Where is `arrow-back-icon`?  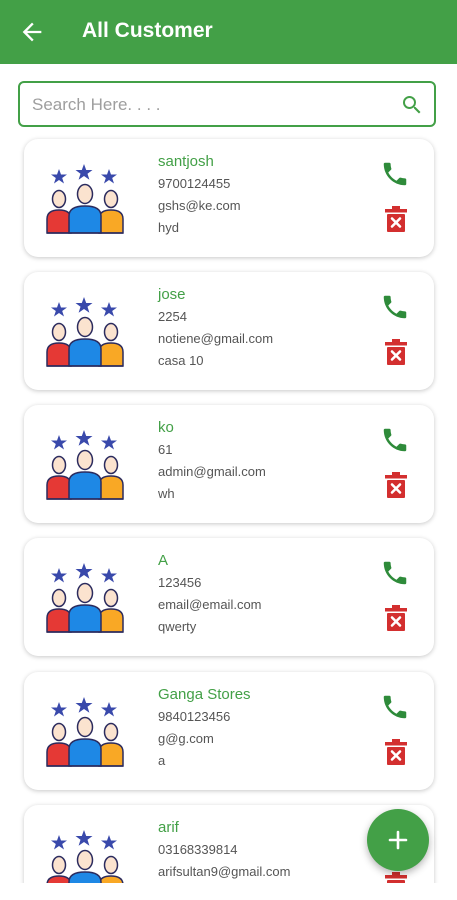
arrow-back-icon is located at coordinates (32, 32).